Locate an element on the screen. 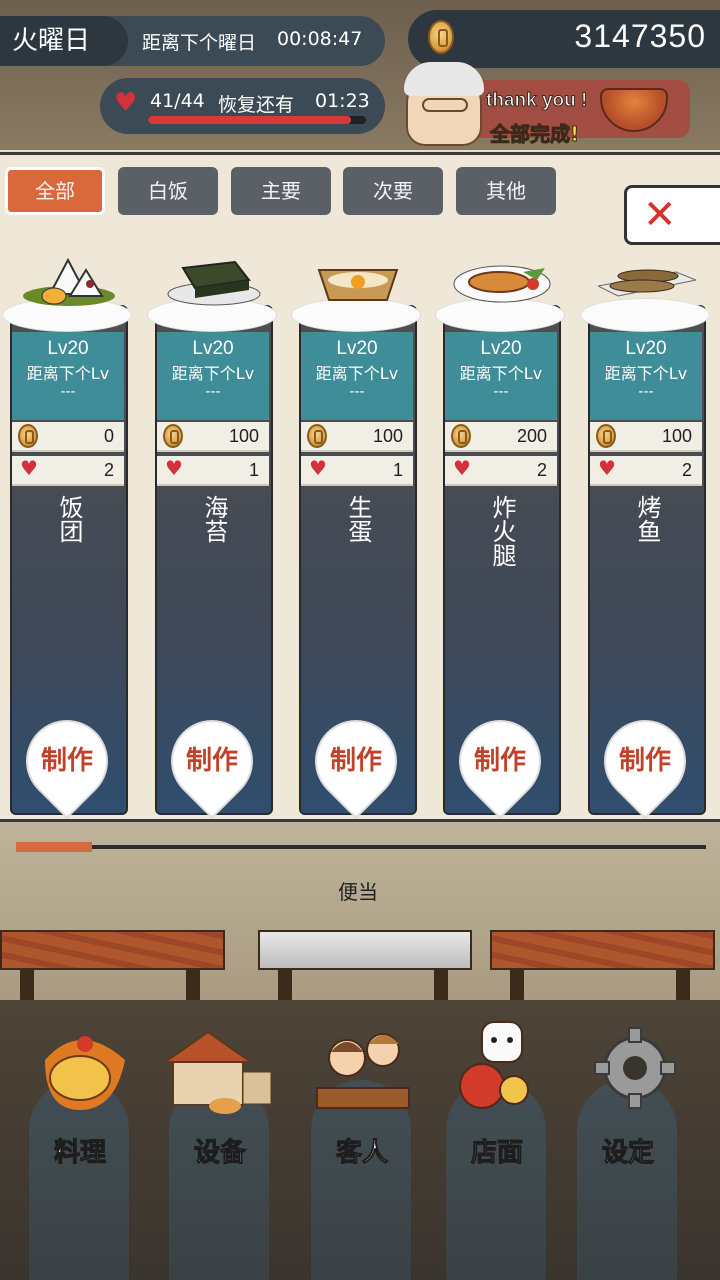  equipment-icon is located at coordinates (218, 1072).